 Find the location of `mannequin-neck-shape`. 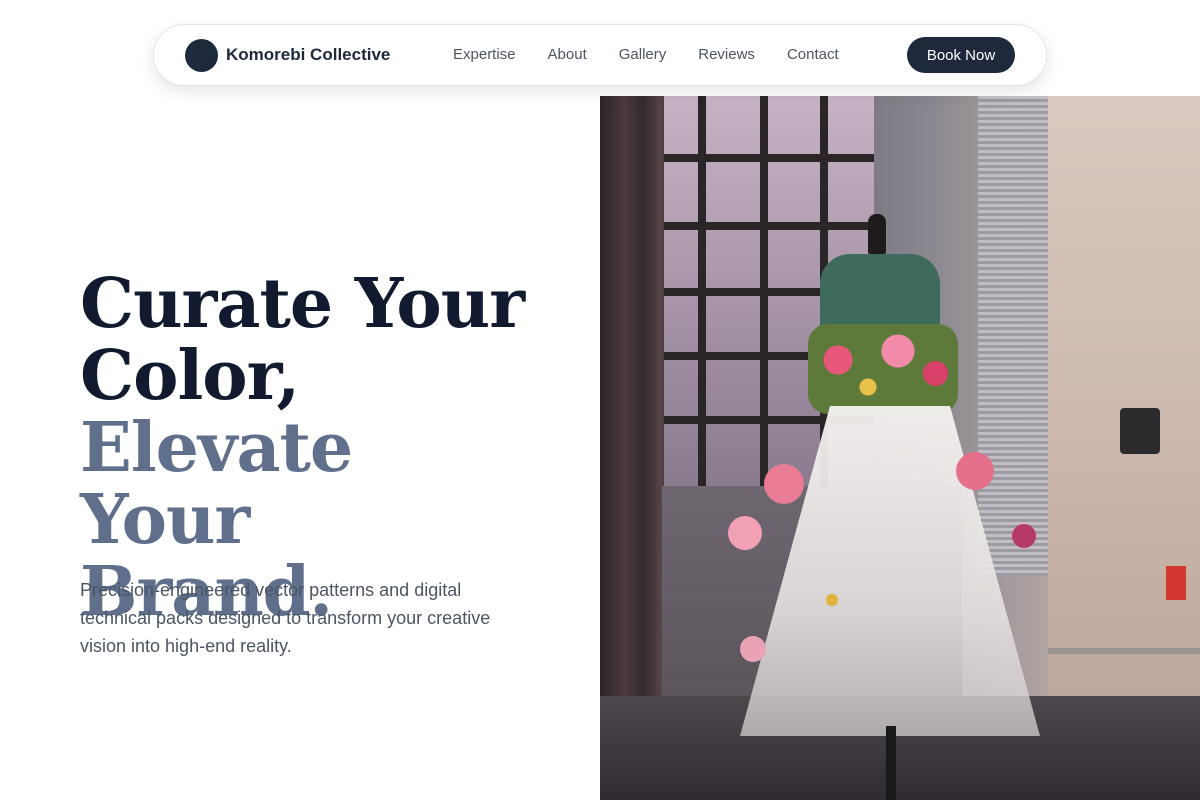

mannequin-neck-shape is located at coordinates (877, 234).